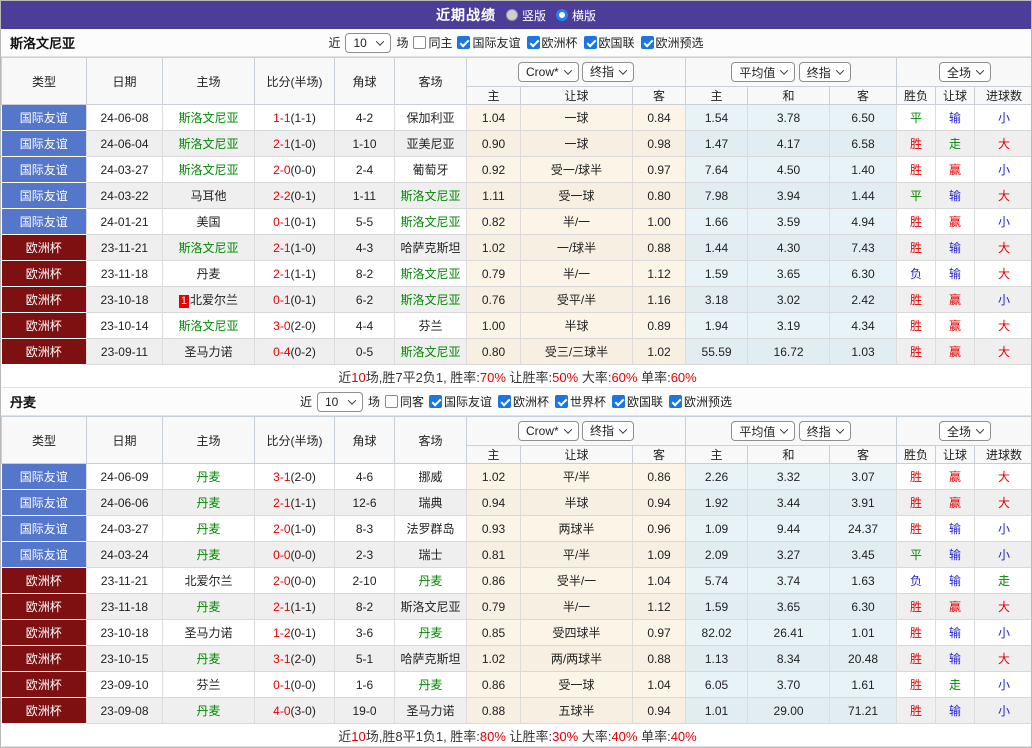 The width and height of the screenshot is (1032, 748). I want to click on half-time-score: (1-1), so click(303, 502).